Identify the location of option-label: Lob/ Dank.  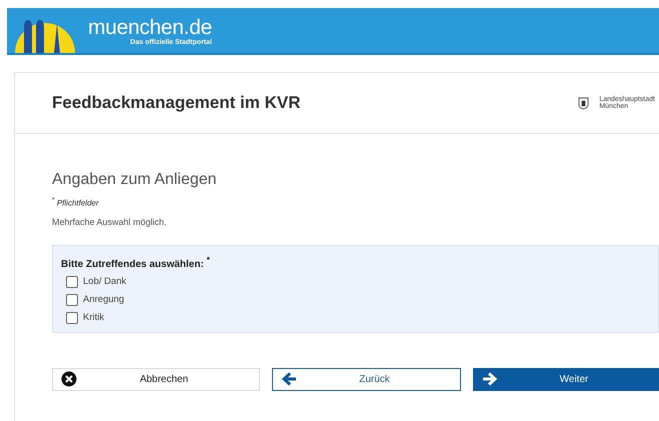
(104, 282).